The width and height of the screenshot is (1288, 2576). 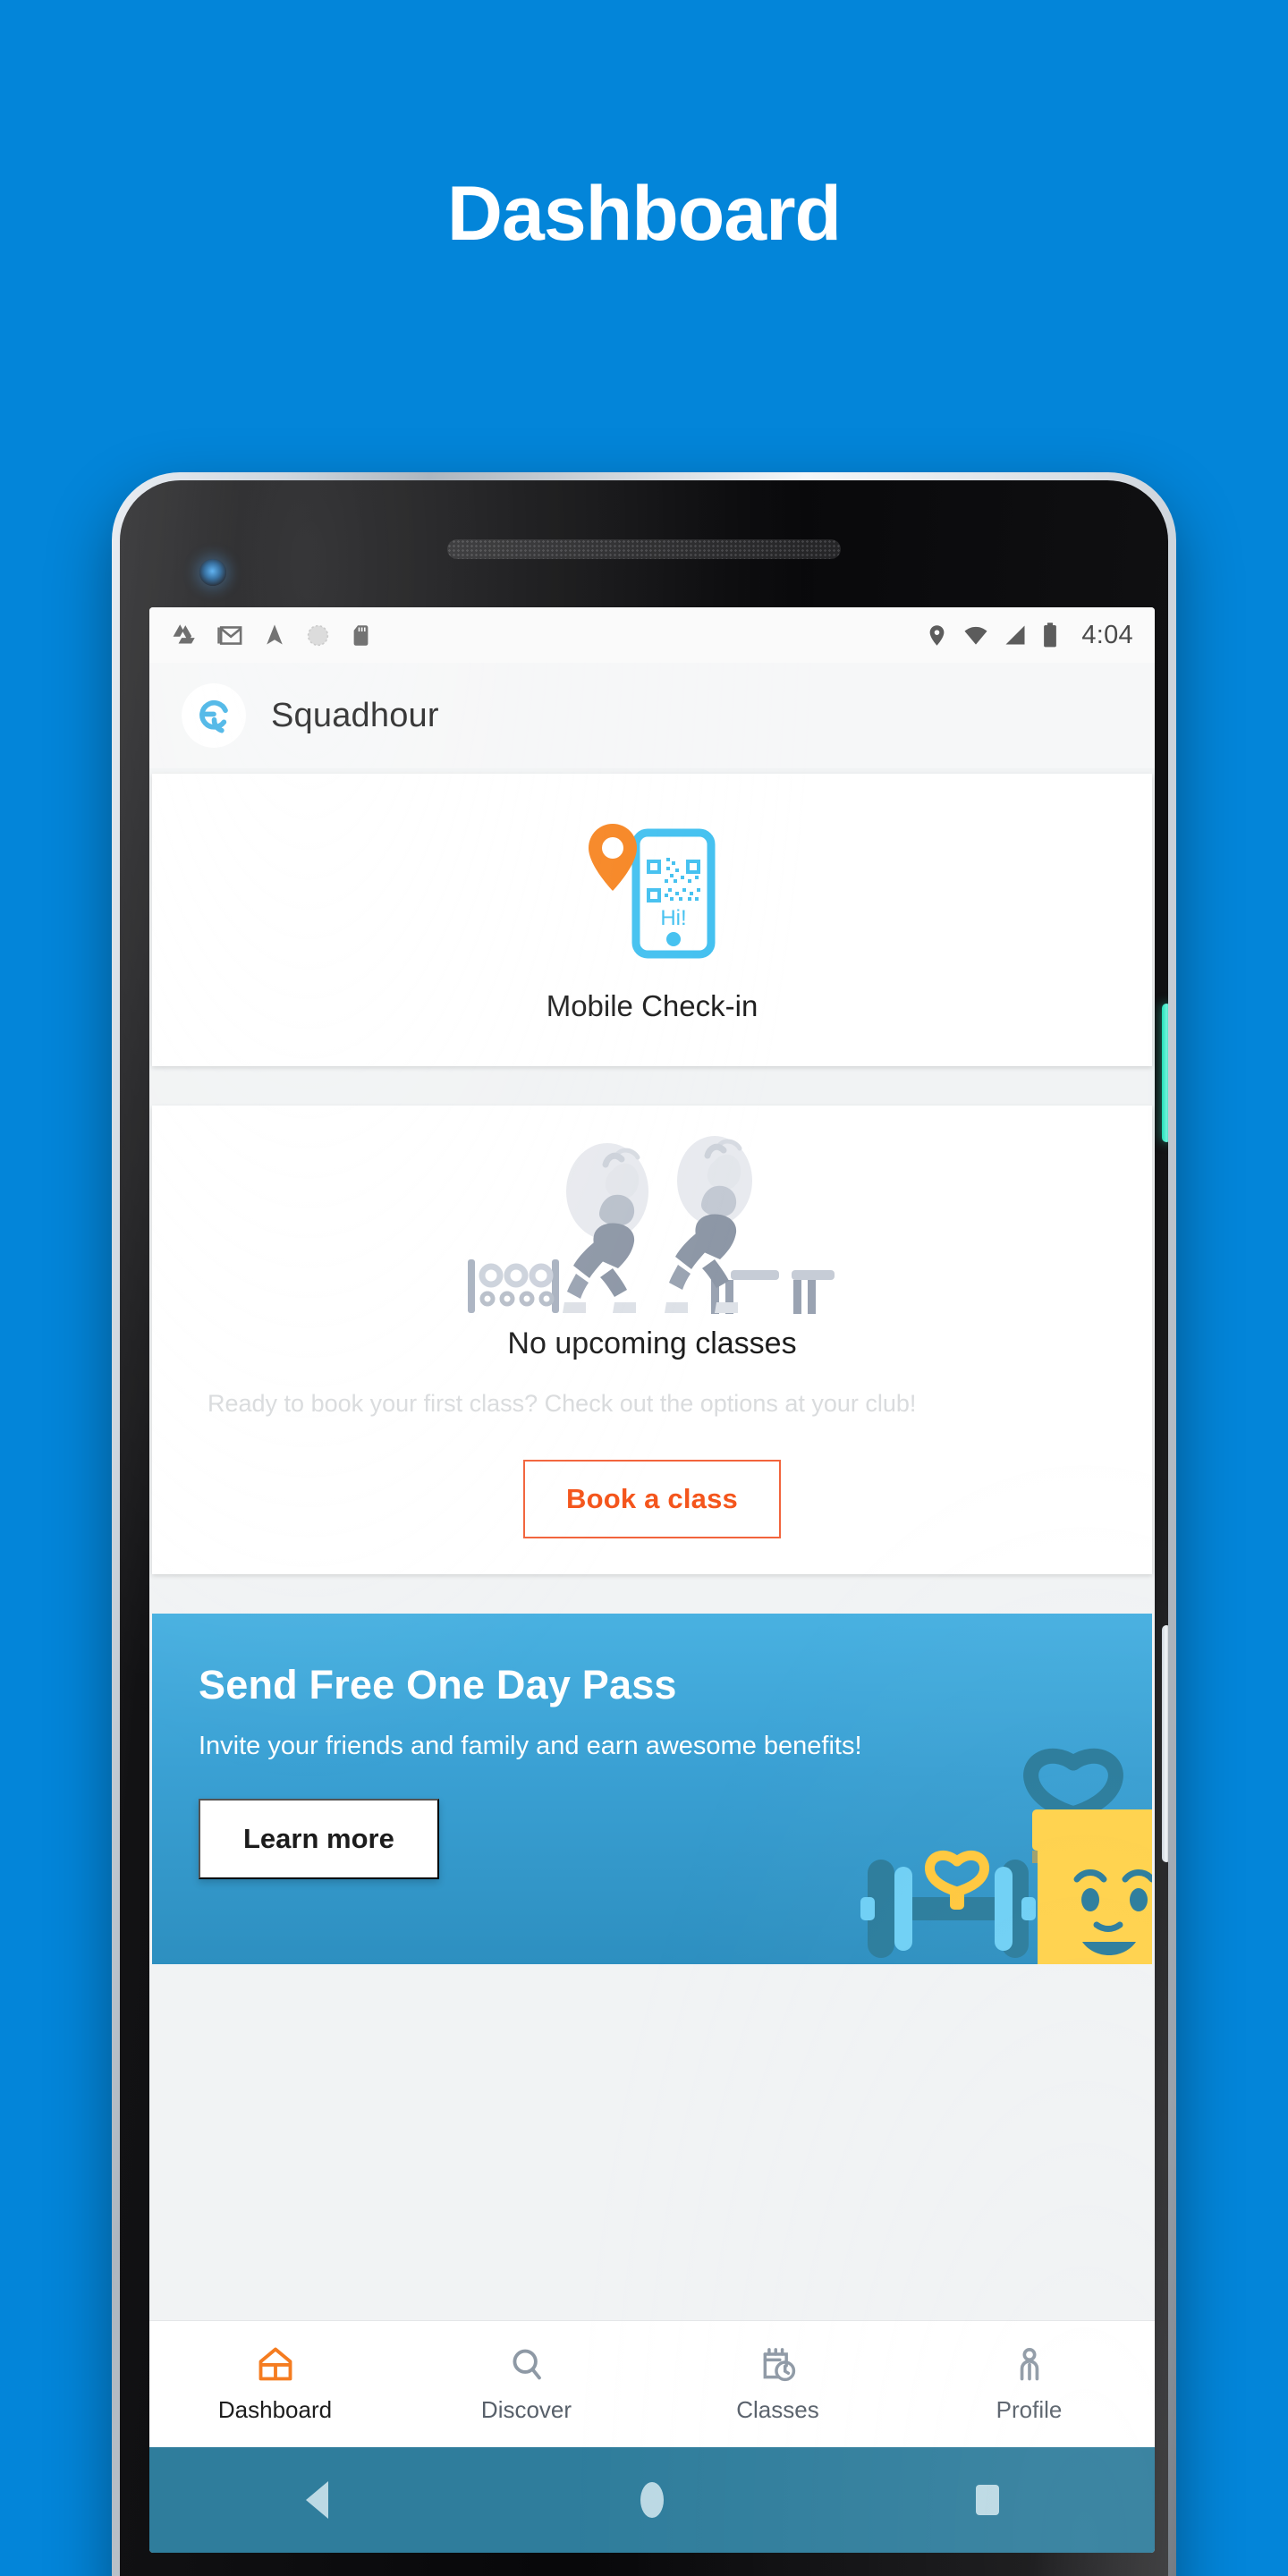 I want to click on people-exercising-illustration, so click(x=652, y=1223).